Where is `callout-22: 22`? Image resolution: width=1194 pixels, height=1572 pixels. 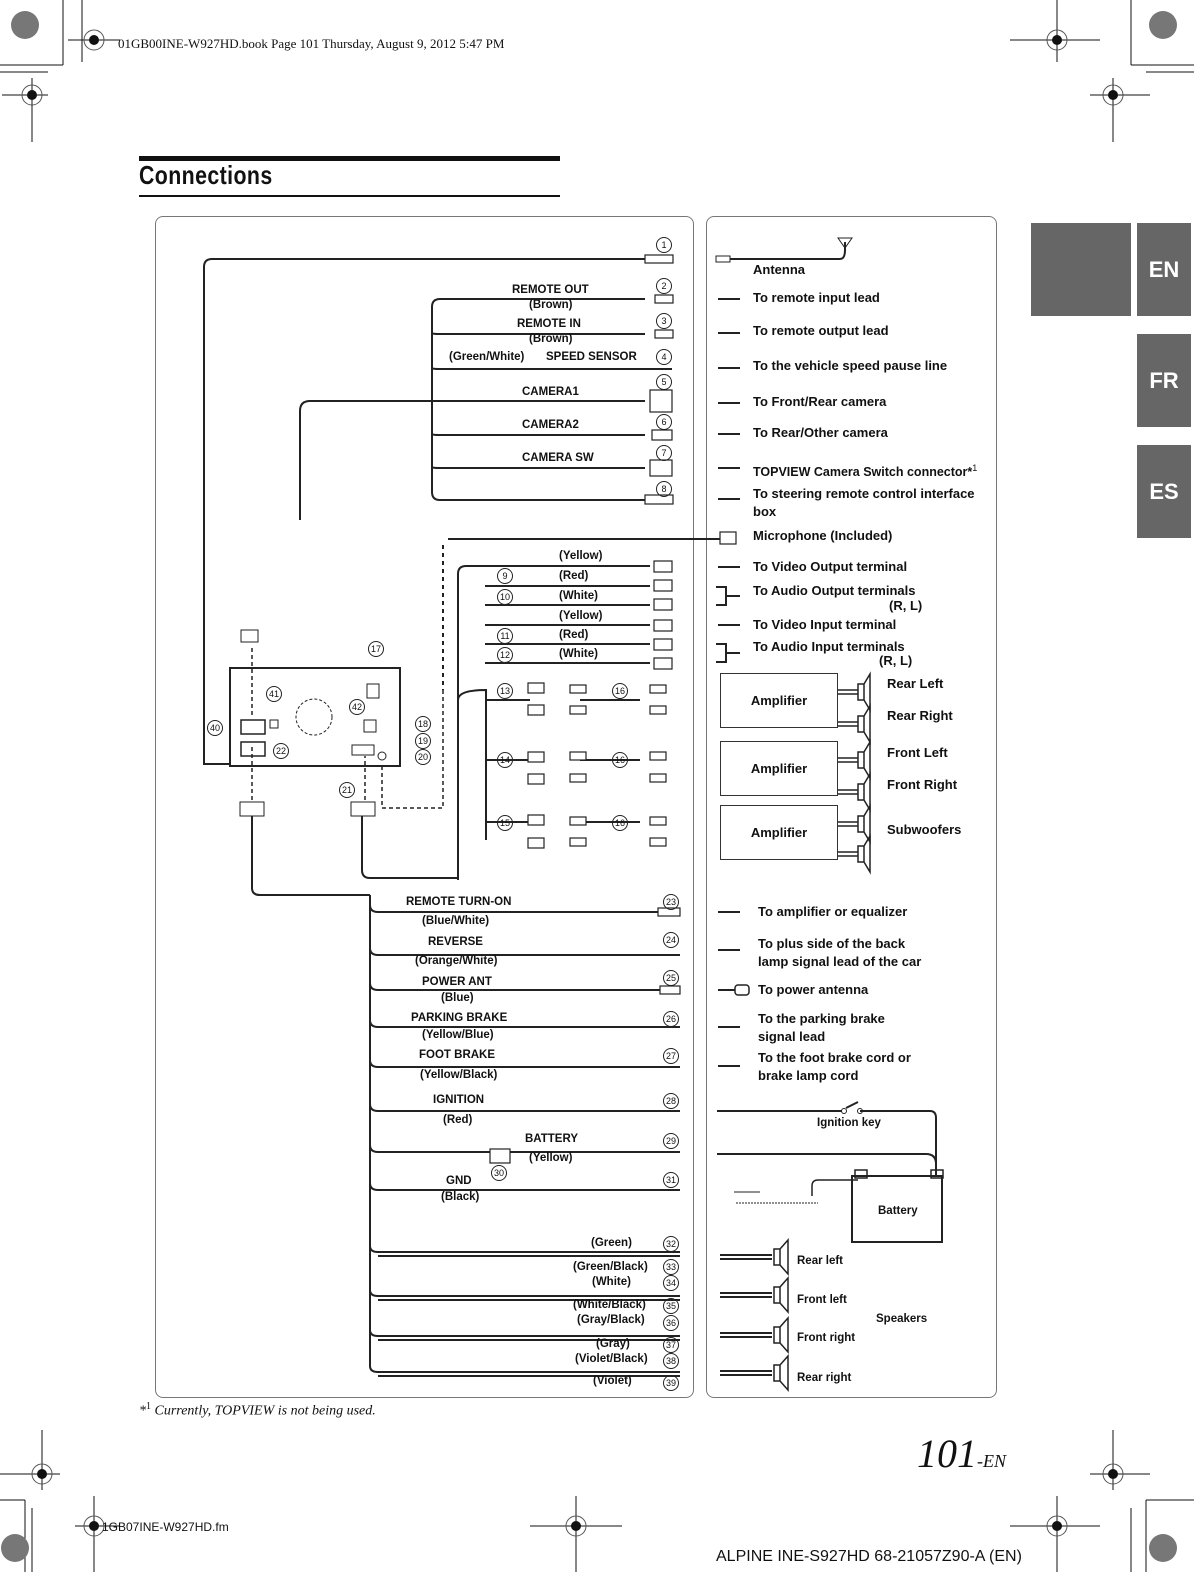 callout-22: 22 is located at coordinates (281, 751).